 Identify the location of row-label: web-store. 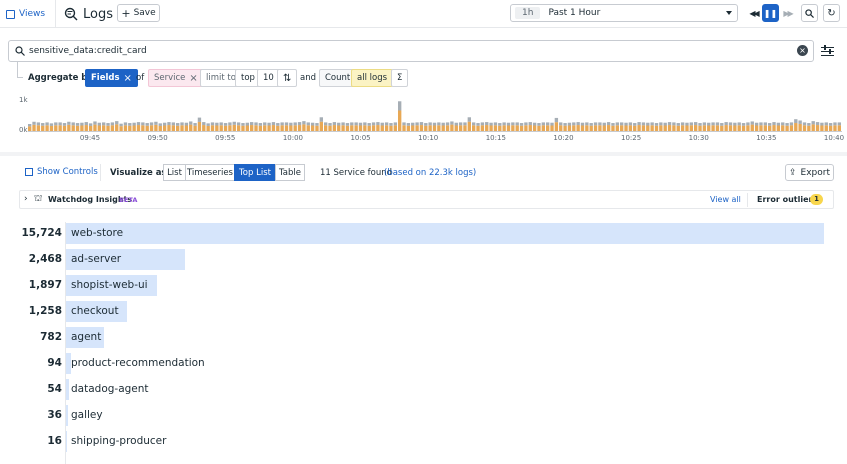
(97, 233).